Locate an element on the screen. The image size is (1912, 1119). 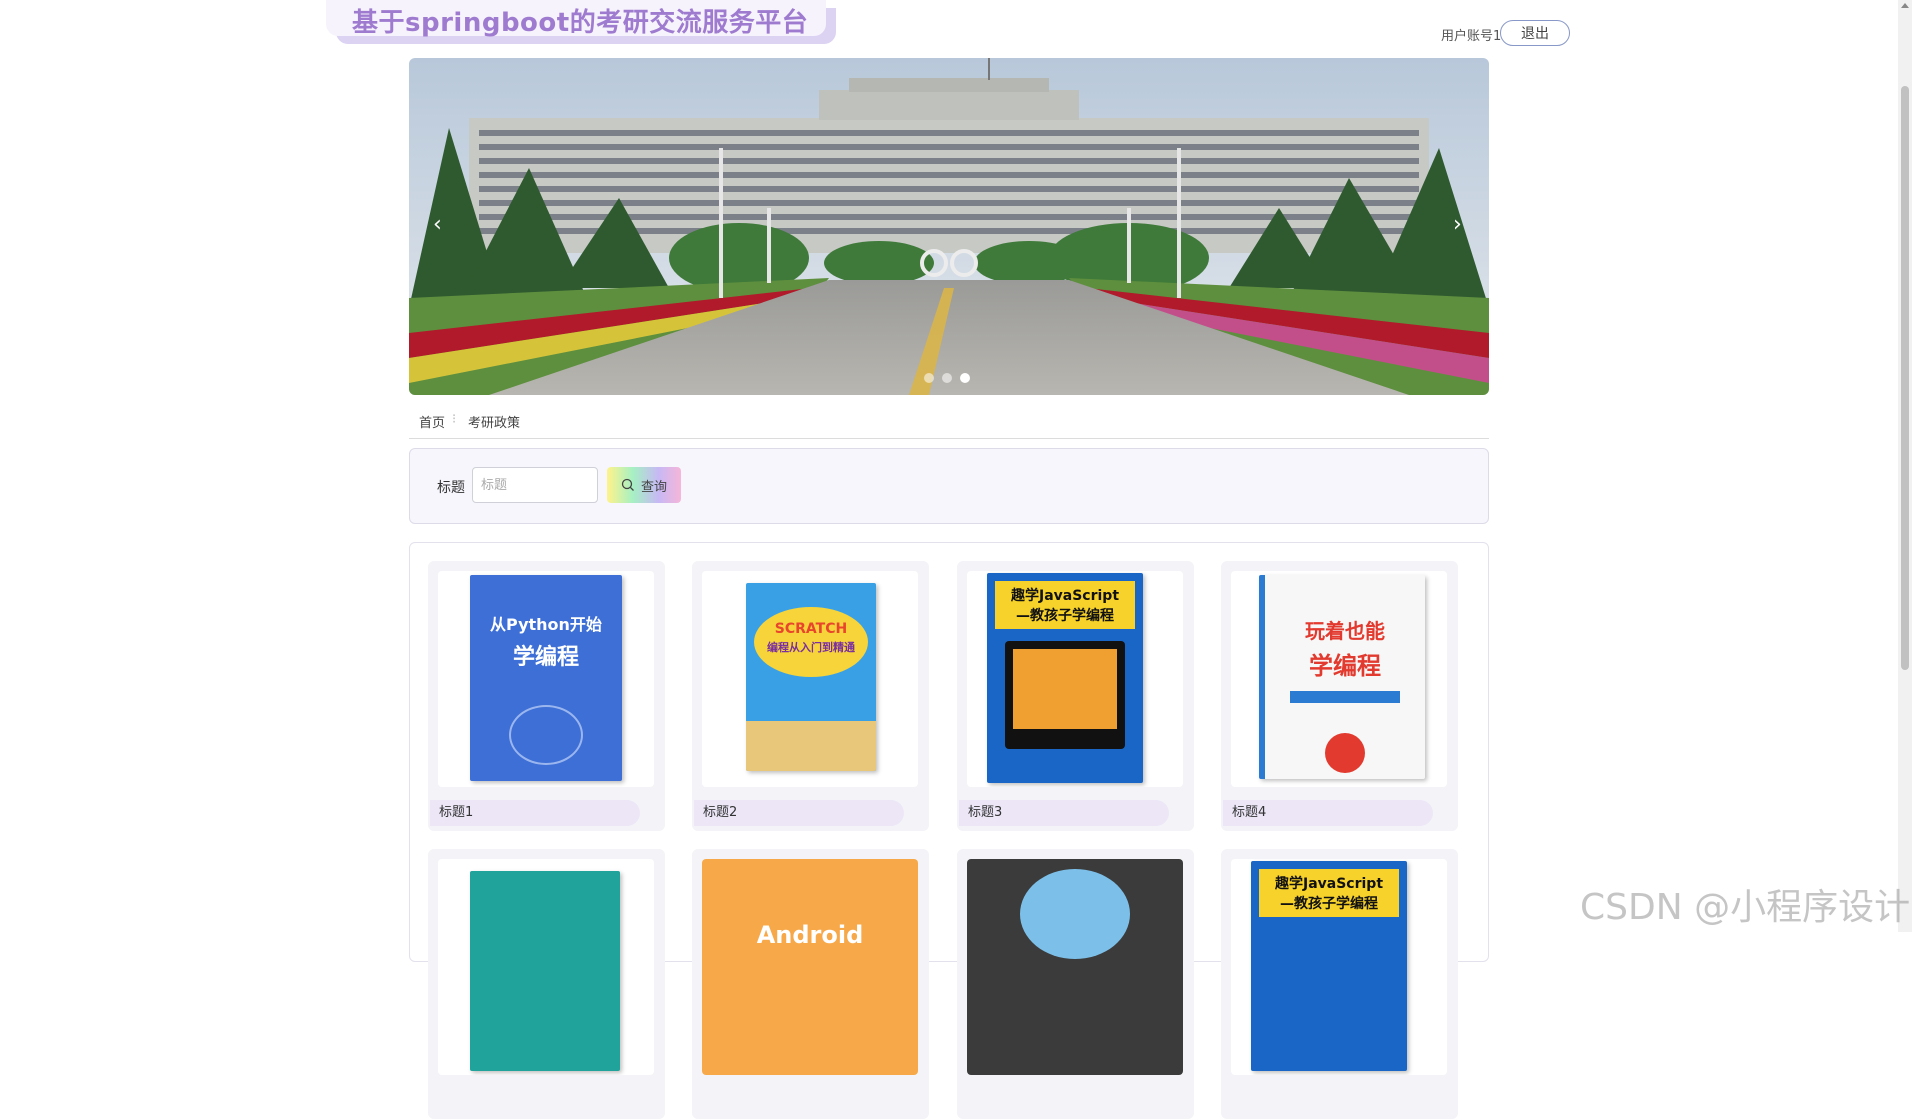
card-title: 标题1 is located at coordinates (535, 813).